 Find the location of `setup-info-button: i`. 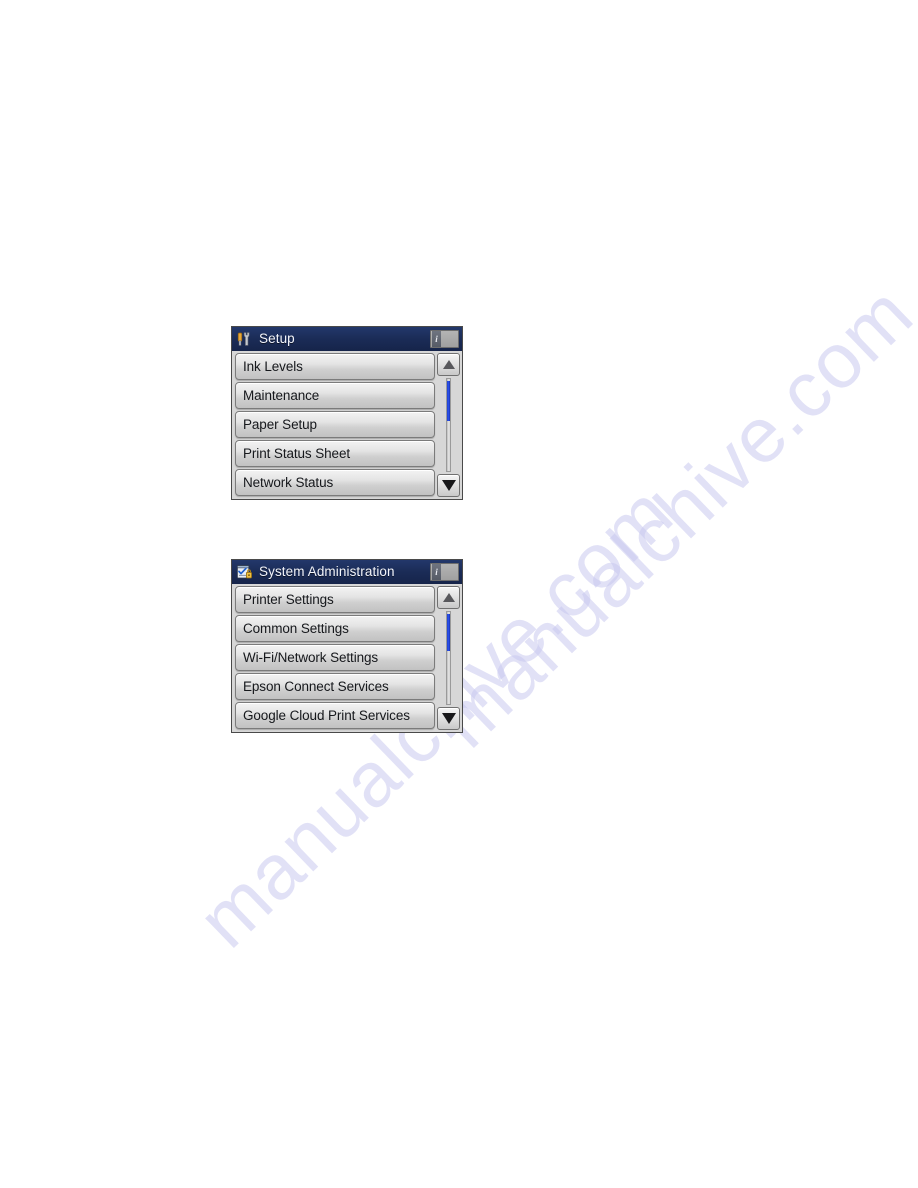

setup-info-button: i is located at coordinates (444, 339).